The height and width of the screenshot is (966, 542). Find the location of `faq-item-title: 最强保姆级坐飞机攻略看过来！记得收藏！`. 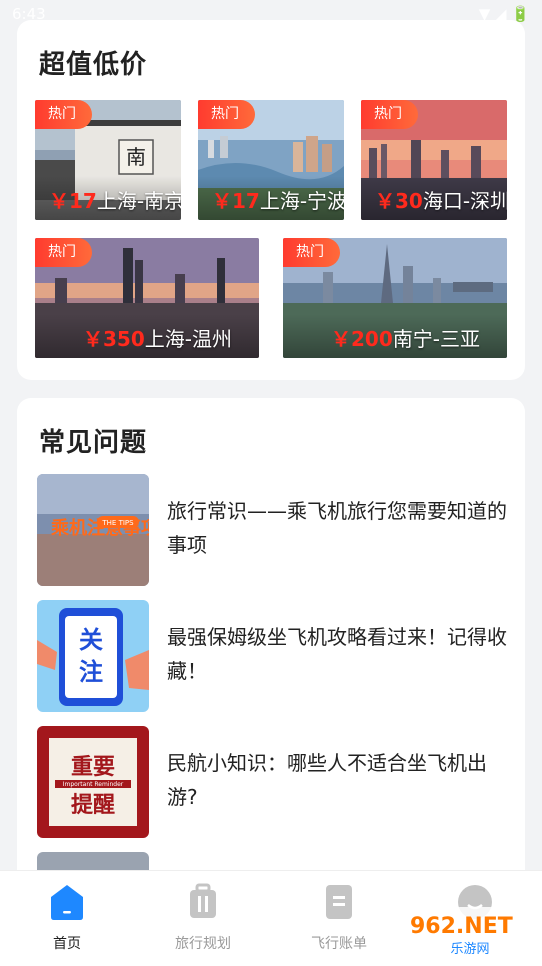

faq-item-title: 最强保姆级坐飞机攻略看过来！记得收藏！ is located at coordinates (337, 654).